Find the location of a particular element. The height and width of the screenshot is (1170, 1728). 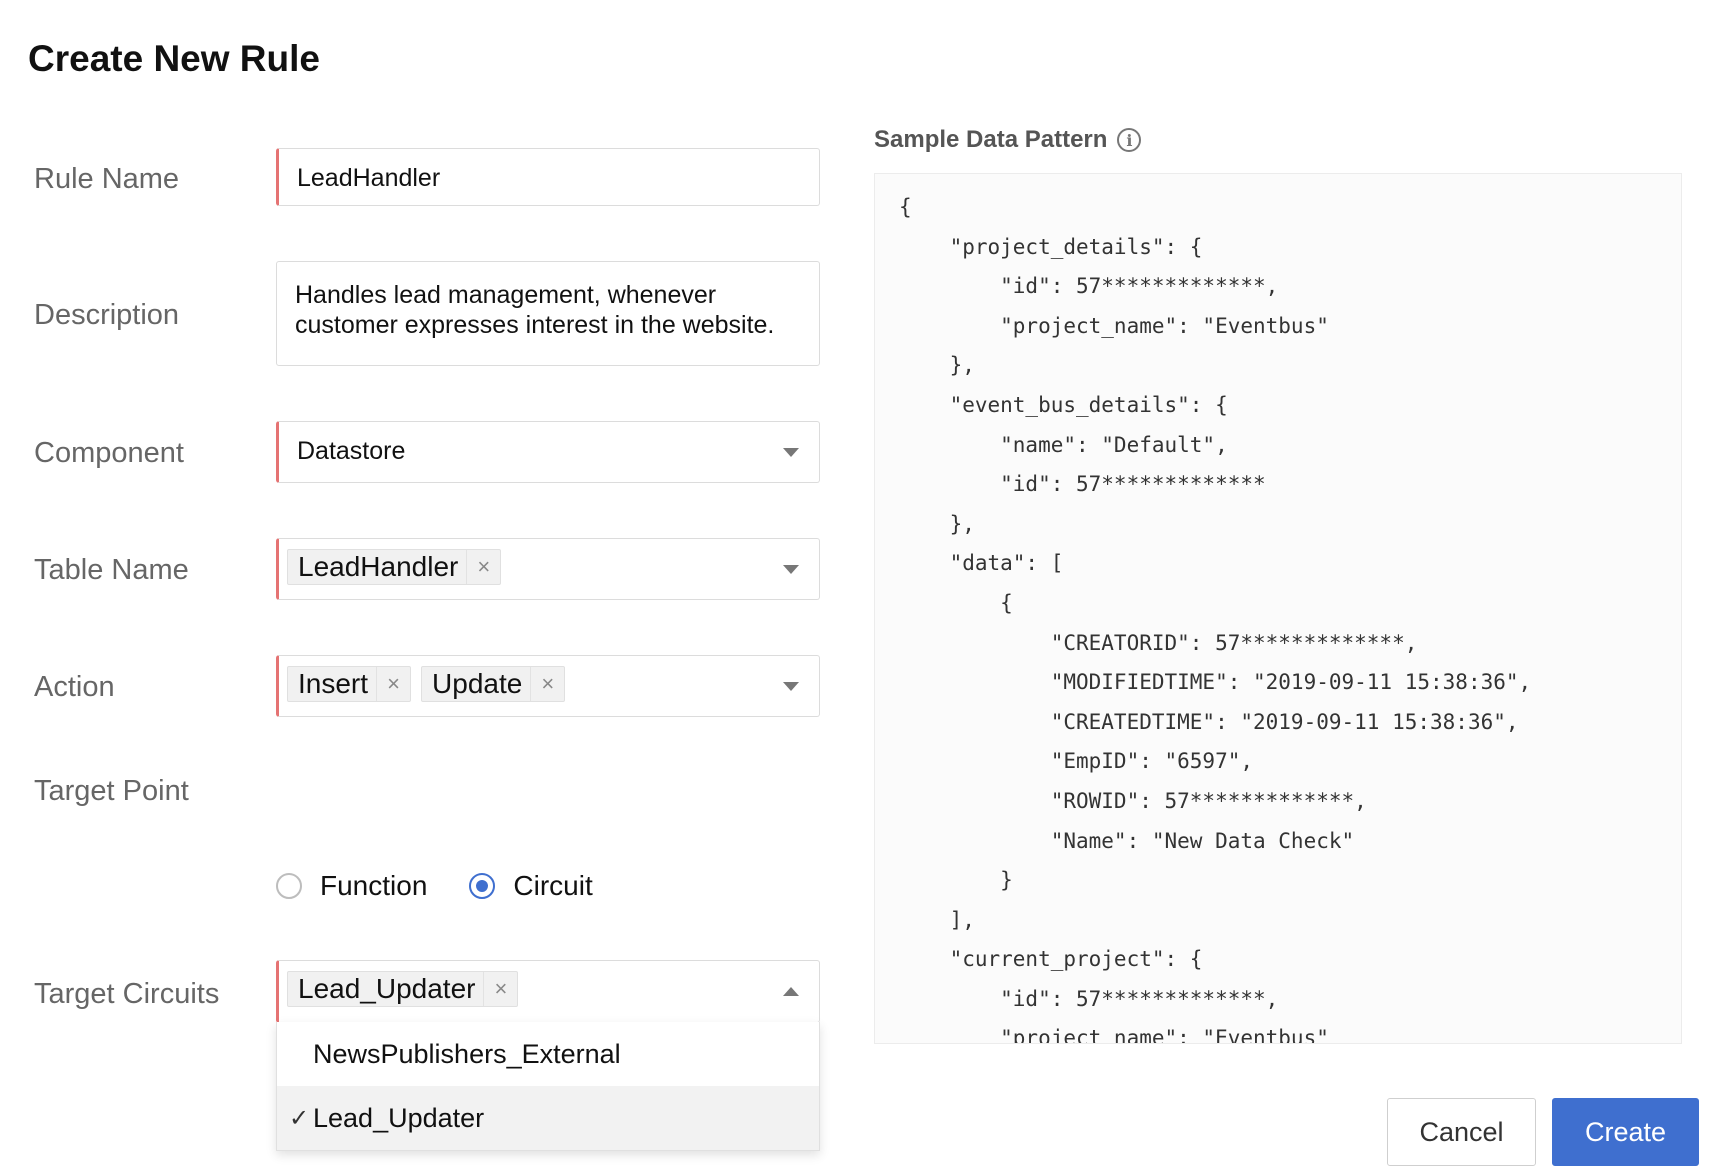

cancel-button: Cancel is located at coordinates (1461, 1132).